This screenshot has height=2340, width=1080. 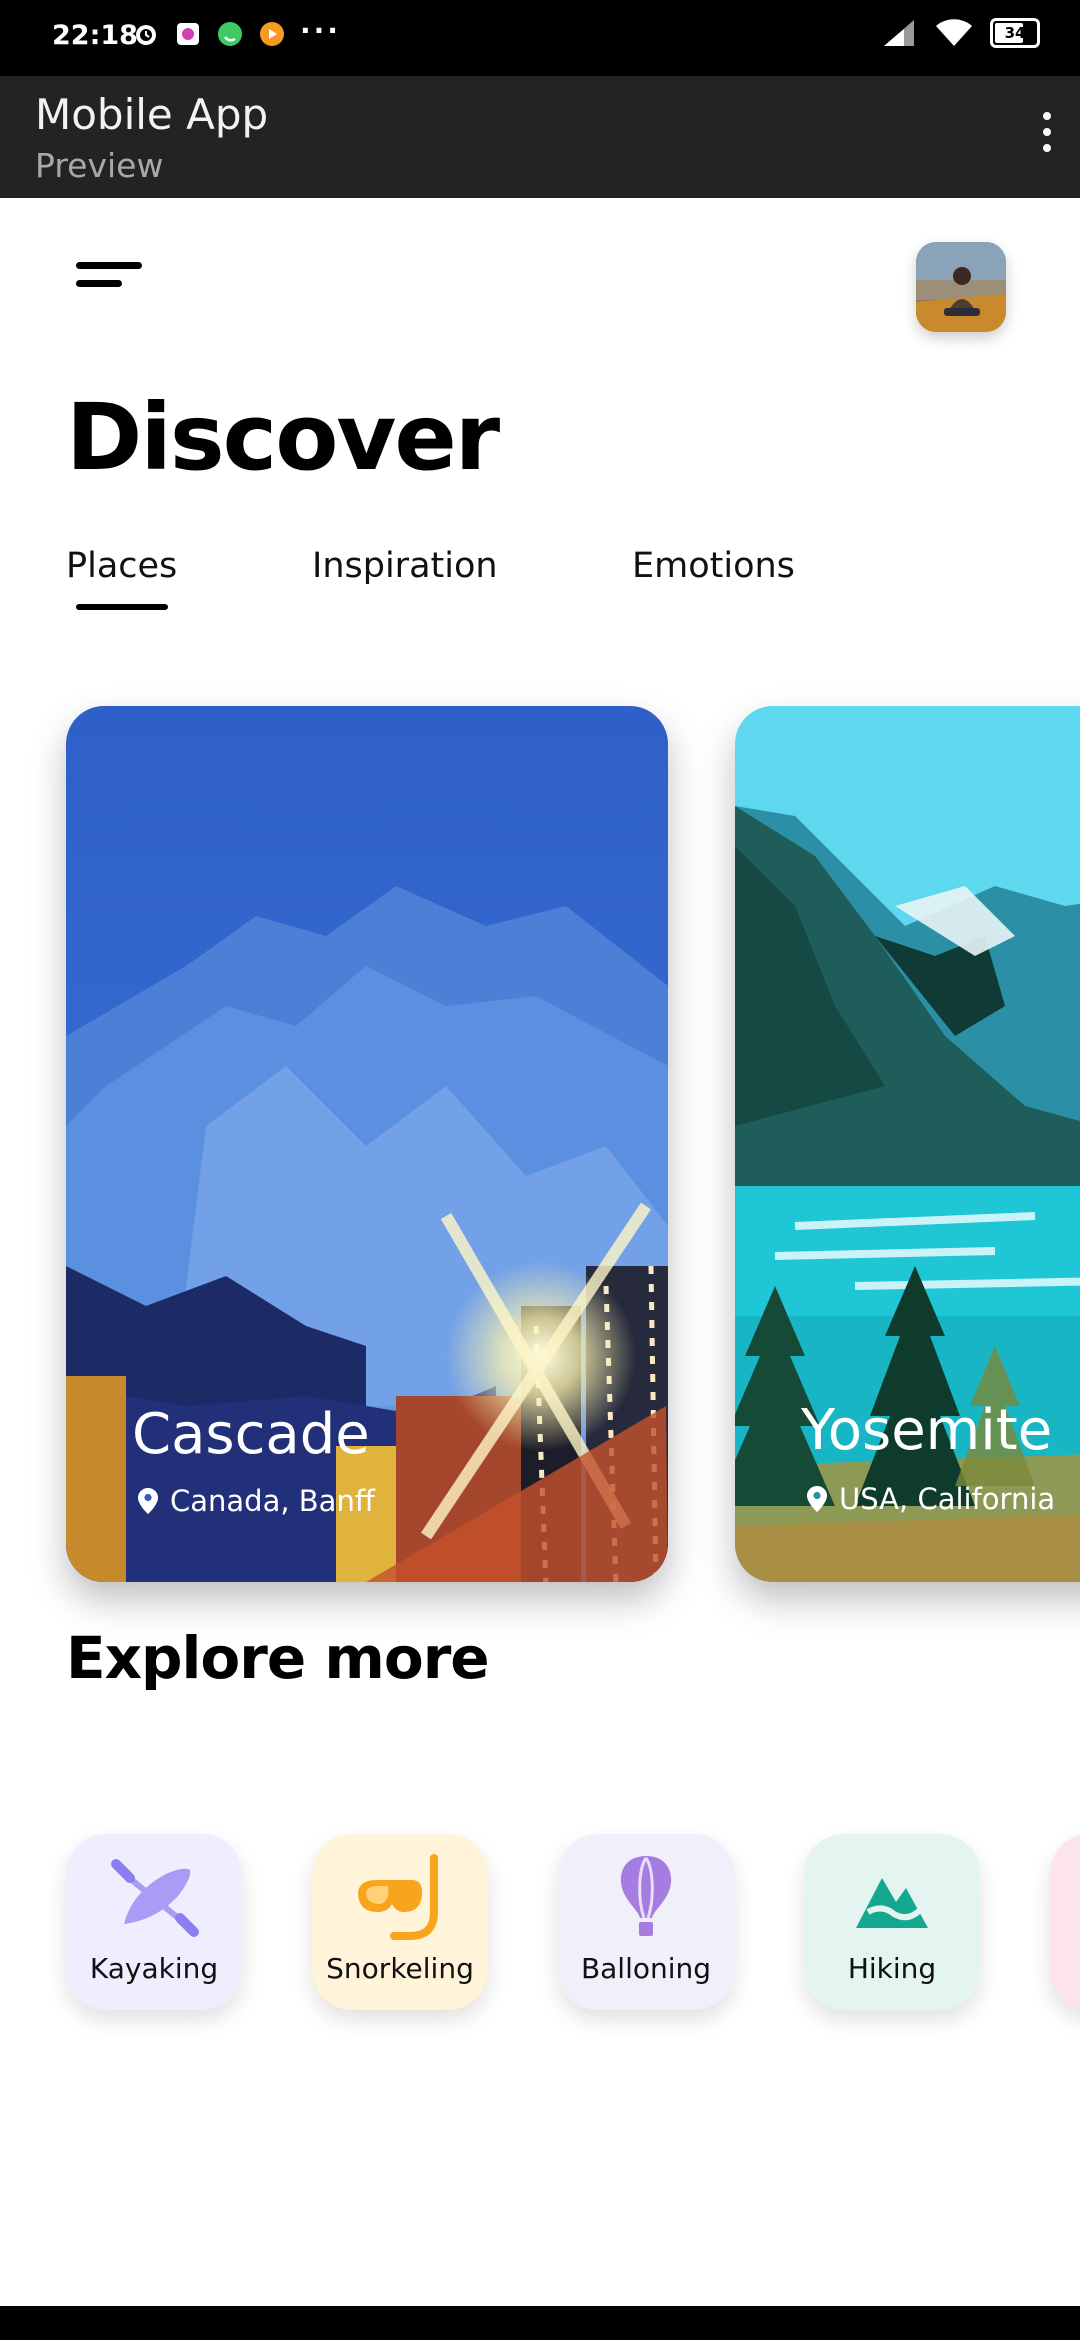 What do you see at coordinates (961, 287) in the screenshot?
I see `user-avatar` at bounding box center [961, 287].